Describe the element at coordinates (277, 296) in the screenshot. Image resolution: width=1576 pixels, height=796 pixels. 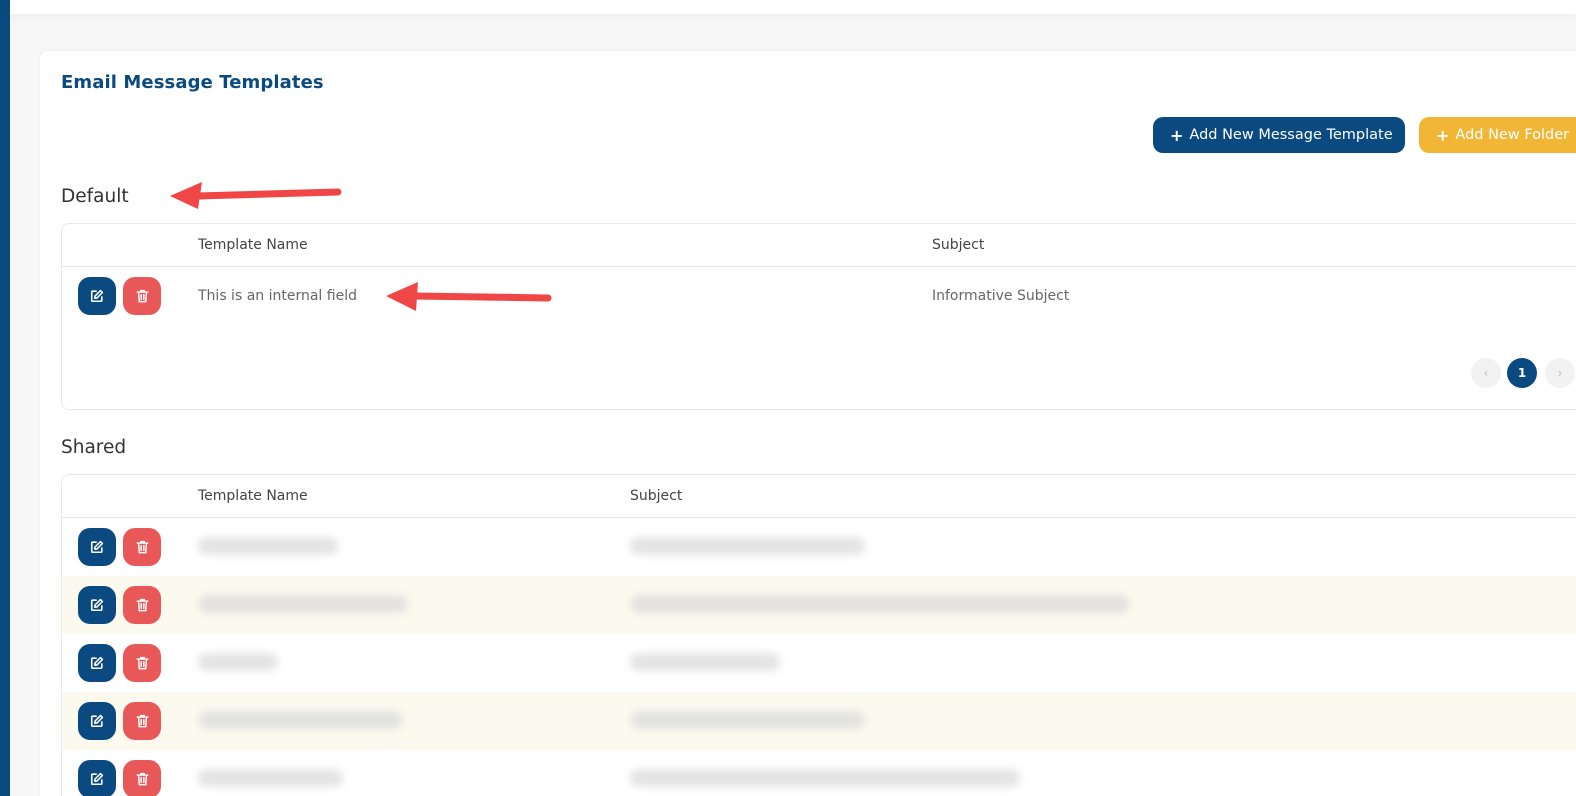
I see `template-name-cell: This is an internal field` at that location.